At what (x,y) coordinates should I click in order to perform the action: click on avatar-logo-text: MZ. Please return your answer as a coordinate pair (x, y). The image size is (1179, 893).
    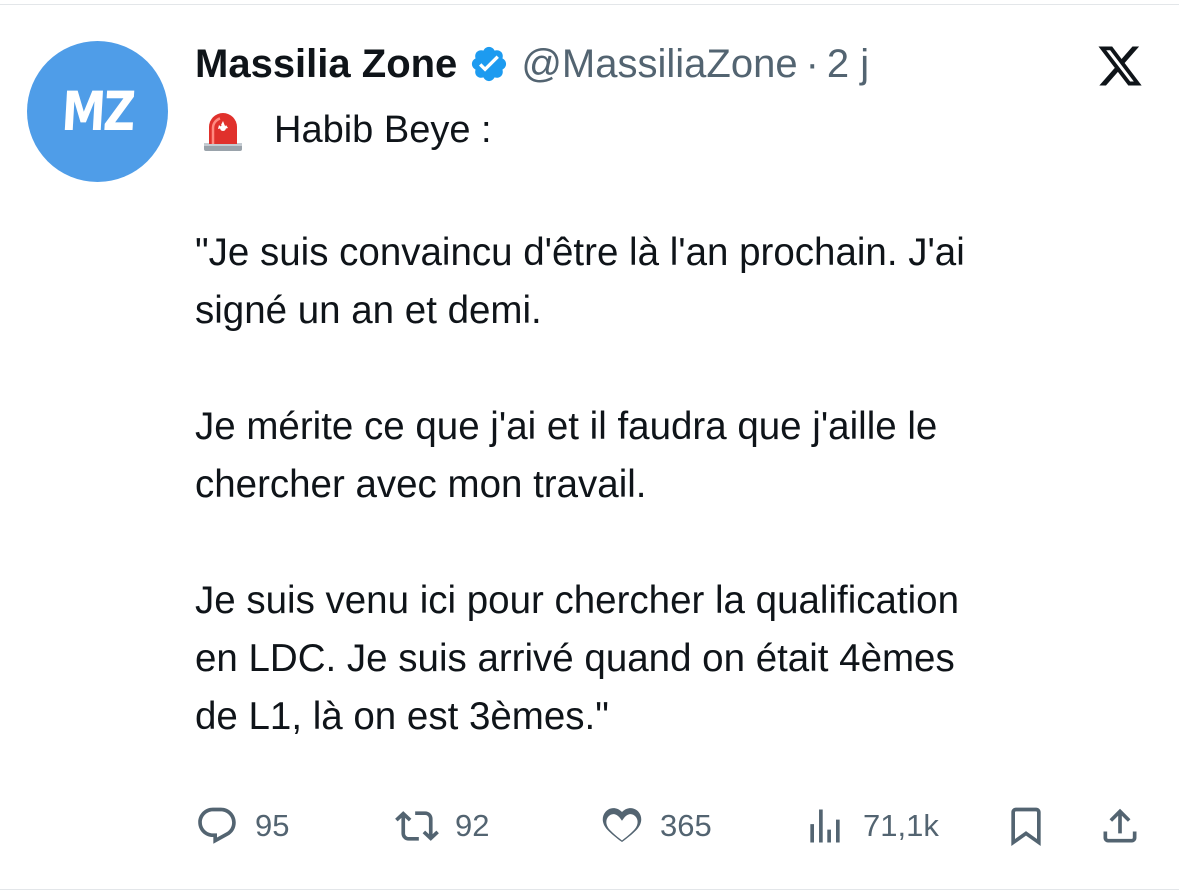
    Looking at the image, I should click on (97, 111).